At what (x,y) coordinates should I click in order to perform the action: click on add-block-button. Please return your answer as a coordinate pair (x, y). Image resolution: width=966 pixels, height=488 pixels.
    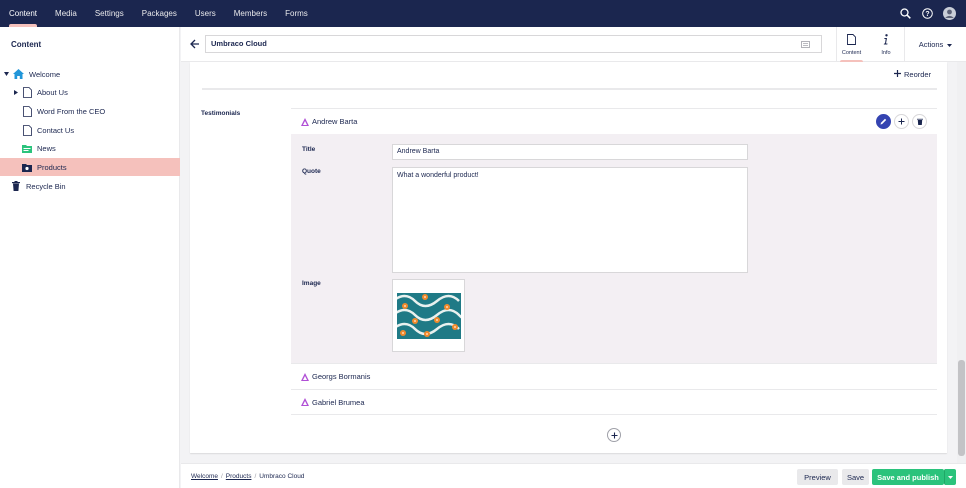
    Looking at the image, I should click on (614, 435).